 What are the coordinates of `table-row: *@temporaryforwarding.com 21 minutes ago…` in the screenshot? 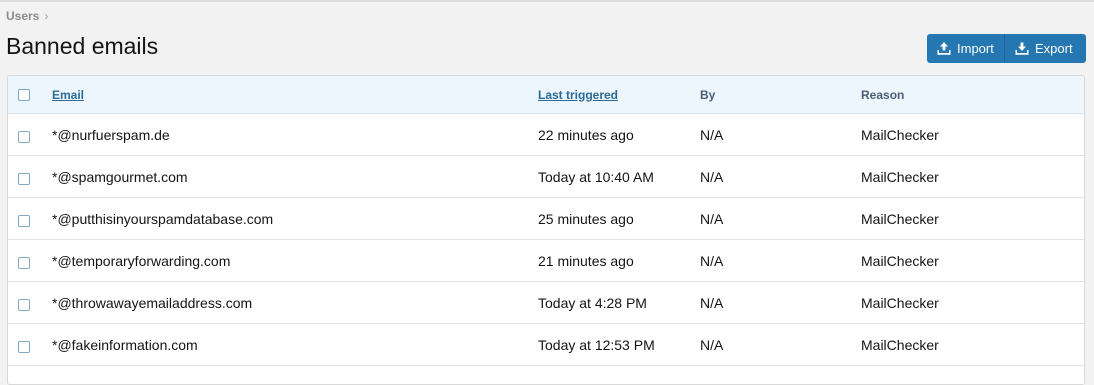 It's located at (546, 261).